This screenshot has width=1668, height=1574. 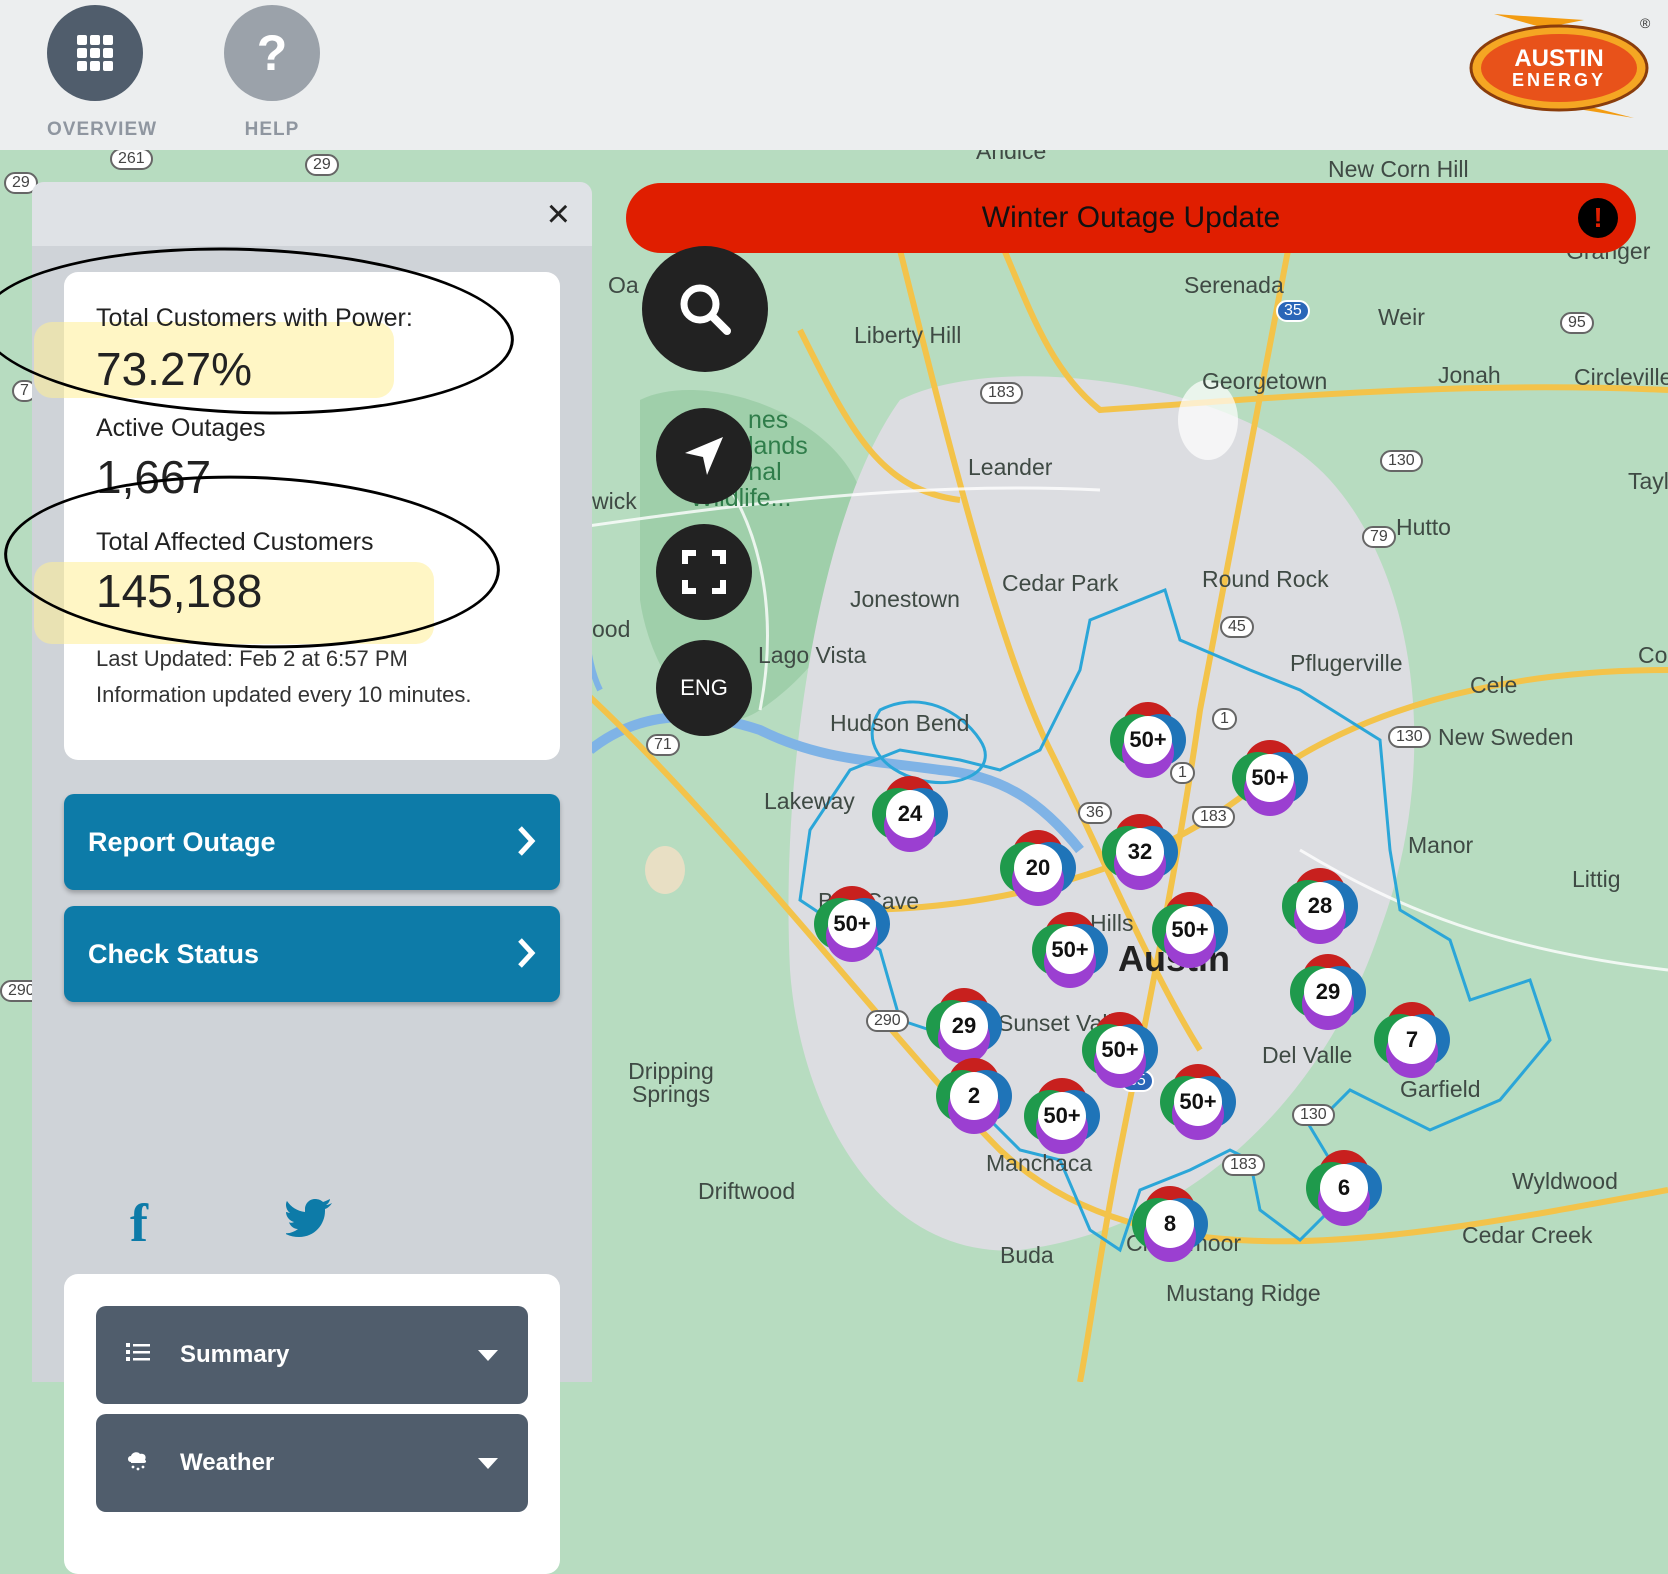 I want to click on weather-icon, so click(x=137, y=1461).